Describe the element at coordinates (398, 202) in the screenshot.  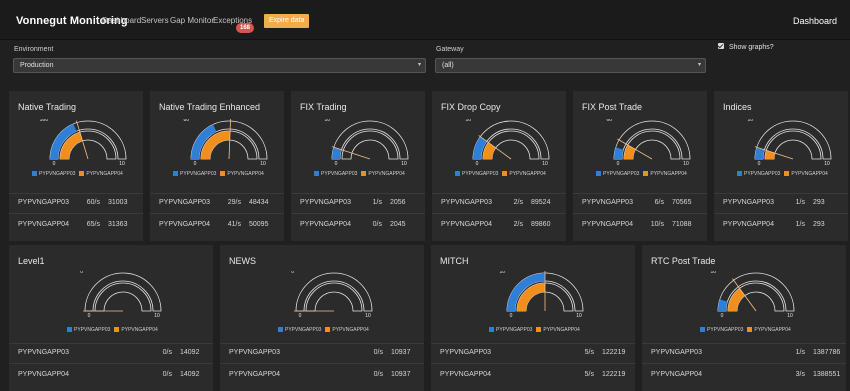
I see `server-total: 2056` at that location.